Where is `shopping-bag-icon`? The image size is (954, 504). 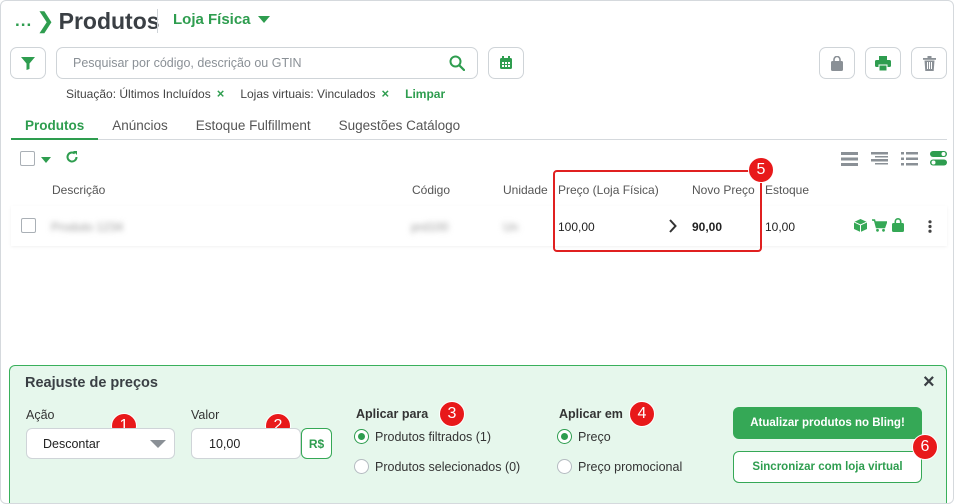
shopping-bag-icon is located at coordinates (837, 63).